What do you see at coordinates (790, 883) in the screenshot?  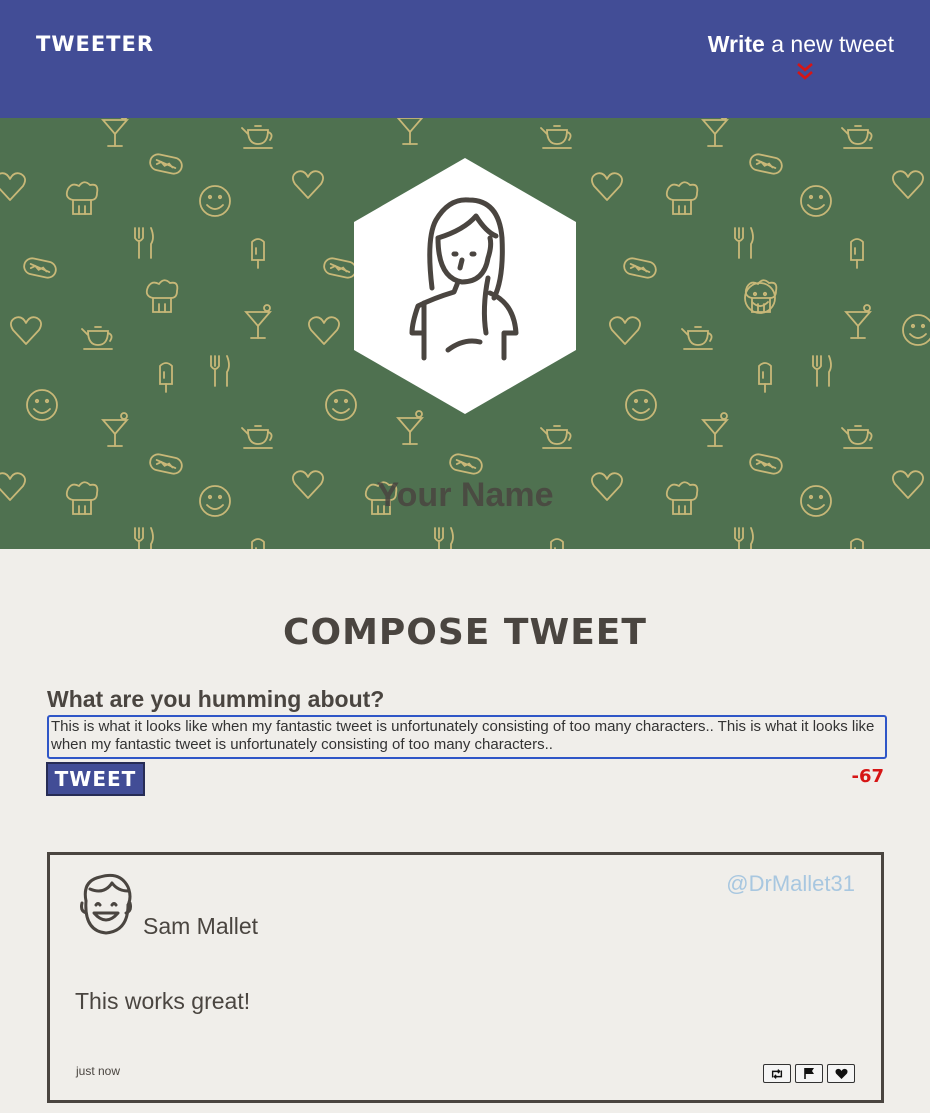 I see `tweet-author-handle: @DrMallet31` at bounding box center [790, 883].